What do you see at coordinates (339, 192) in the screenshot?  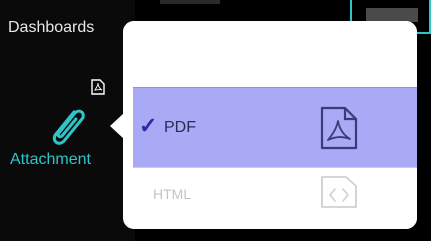 I see `html-file-icon` at bounding box center [339, 192].